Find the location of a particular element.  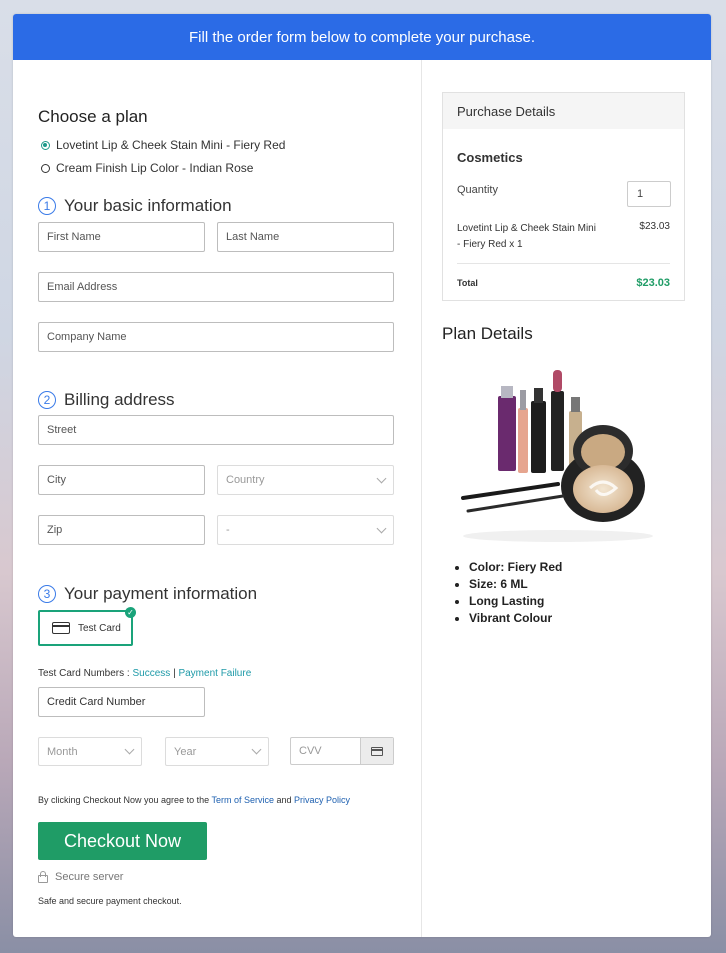

quantity-label: Quantity is located at coordinates (477, 190).